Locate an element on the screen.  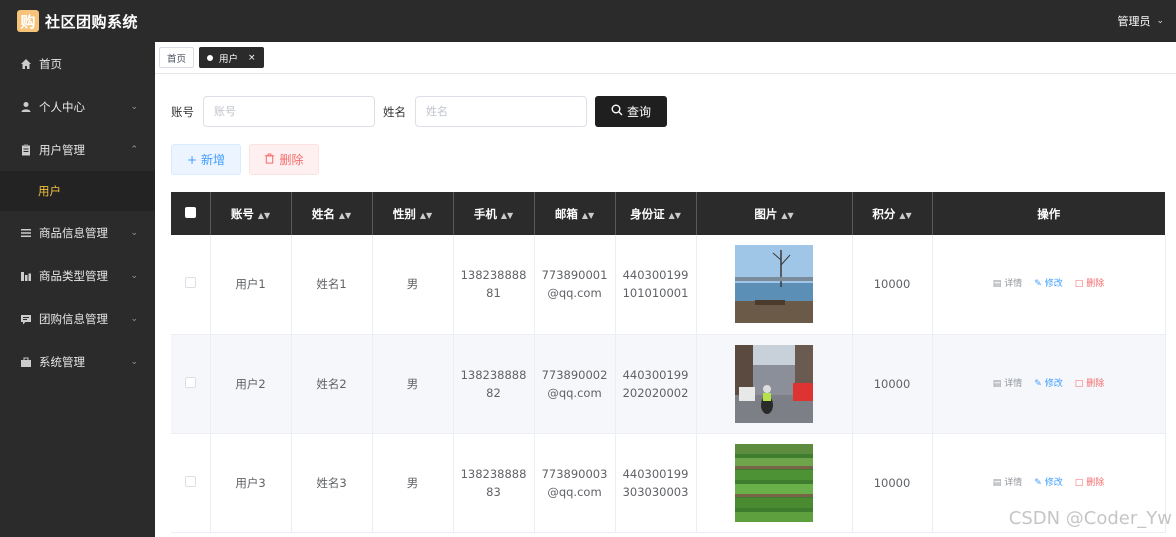
sidebar-item-user-management: 用户管理 ⌃ is located at coordinates (77, 149).